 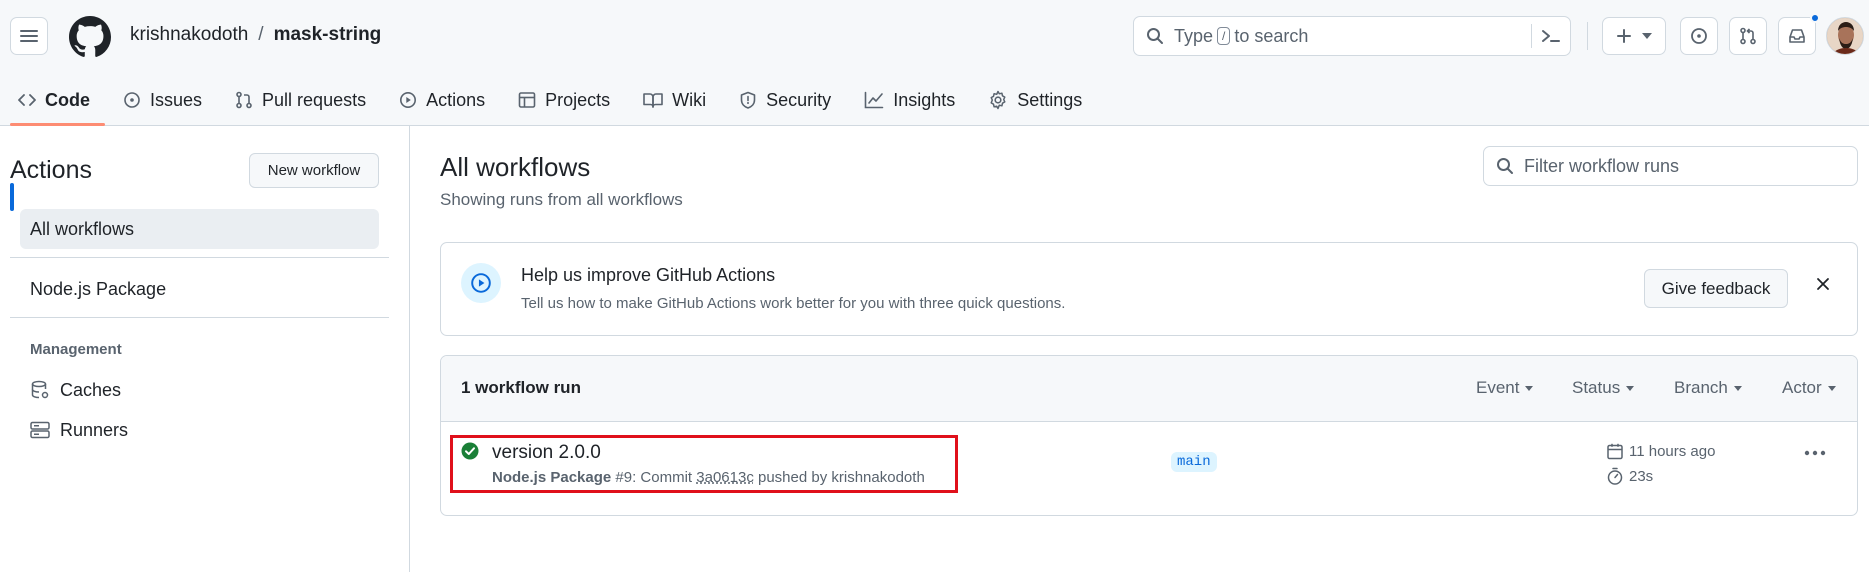 I want to click on dropdown-label: Actor, so click(x=1802, y=387).